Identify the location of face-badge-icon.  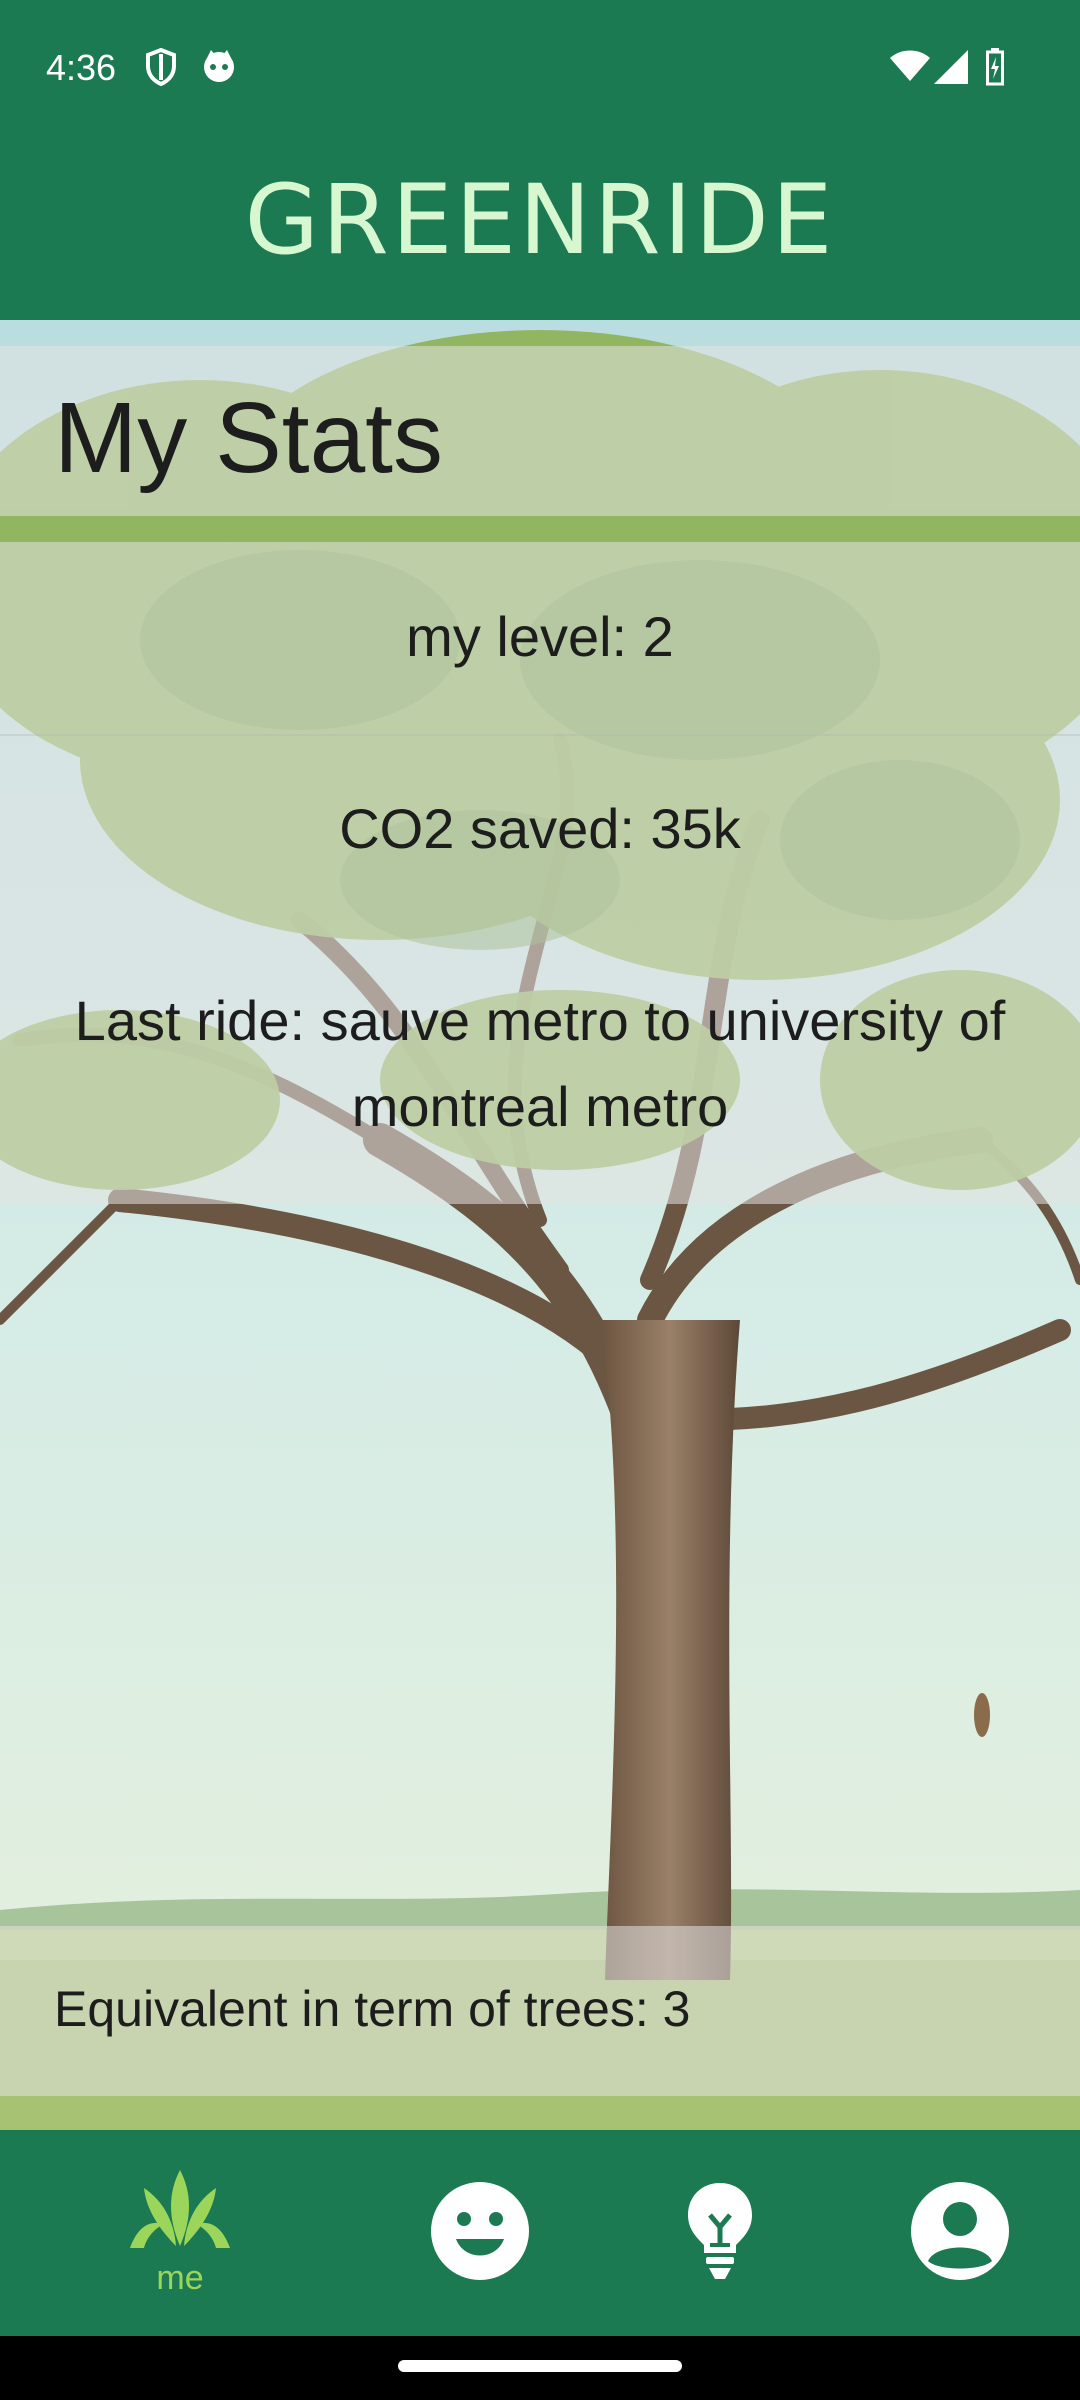
(219, 68).